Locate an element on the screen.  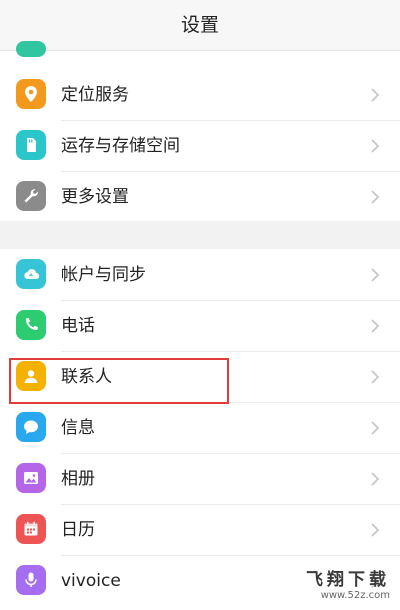
settings-item-label: 运存与存储空间 is located at coordinates (120, 146).